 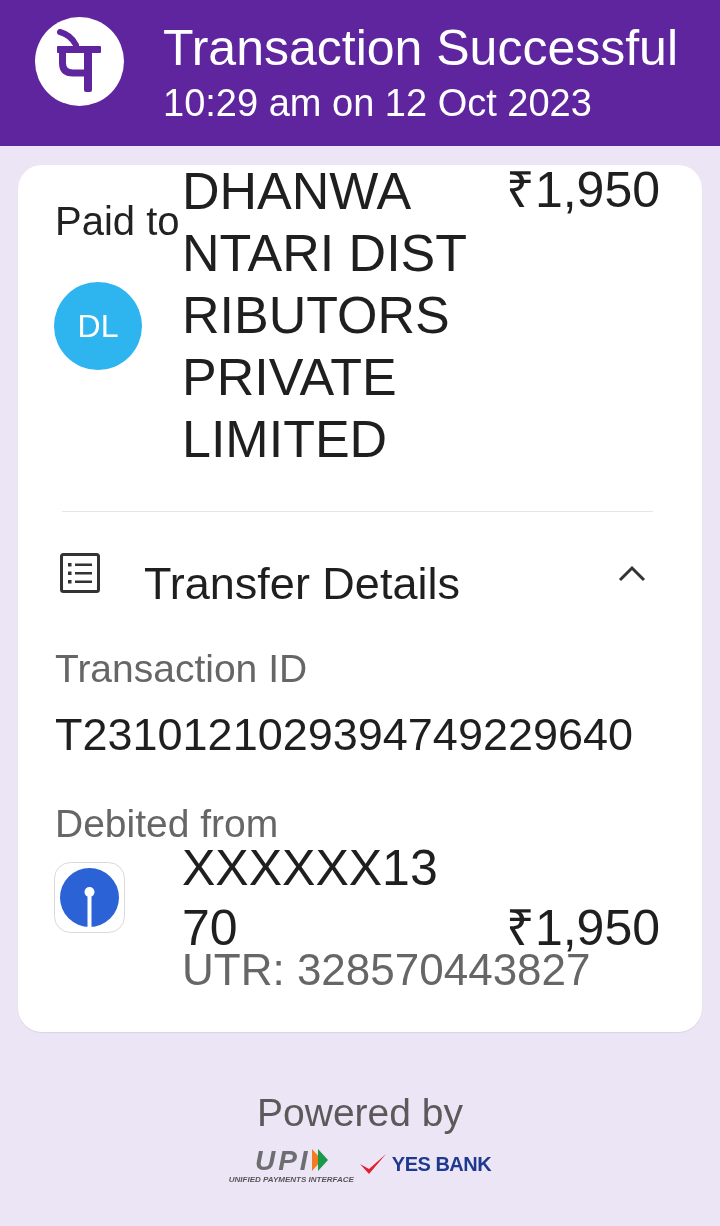 I want to click on debited-from-label: Debited from, so click(x=167, y=824).